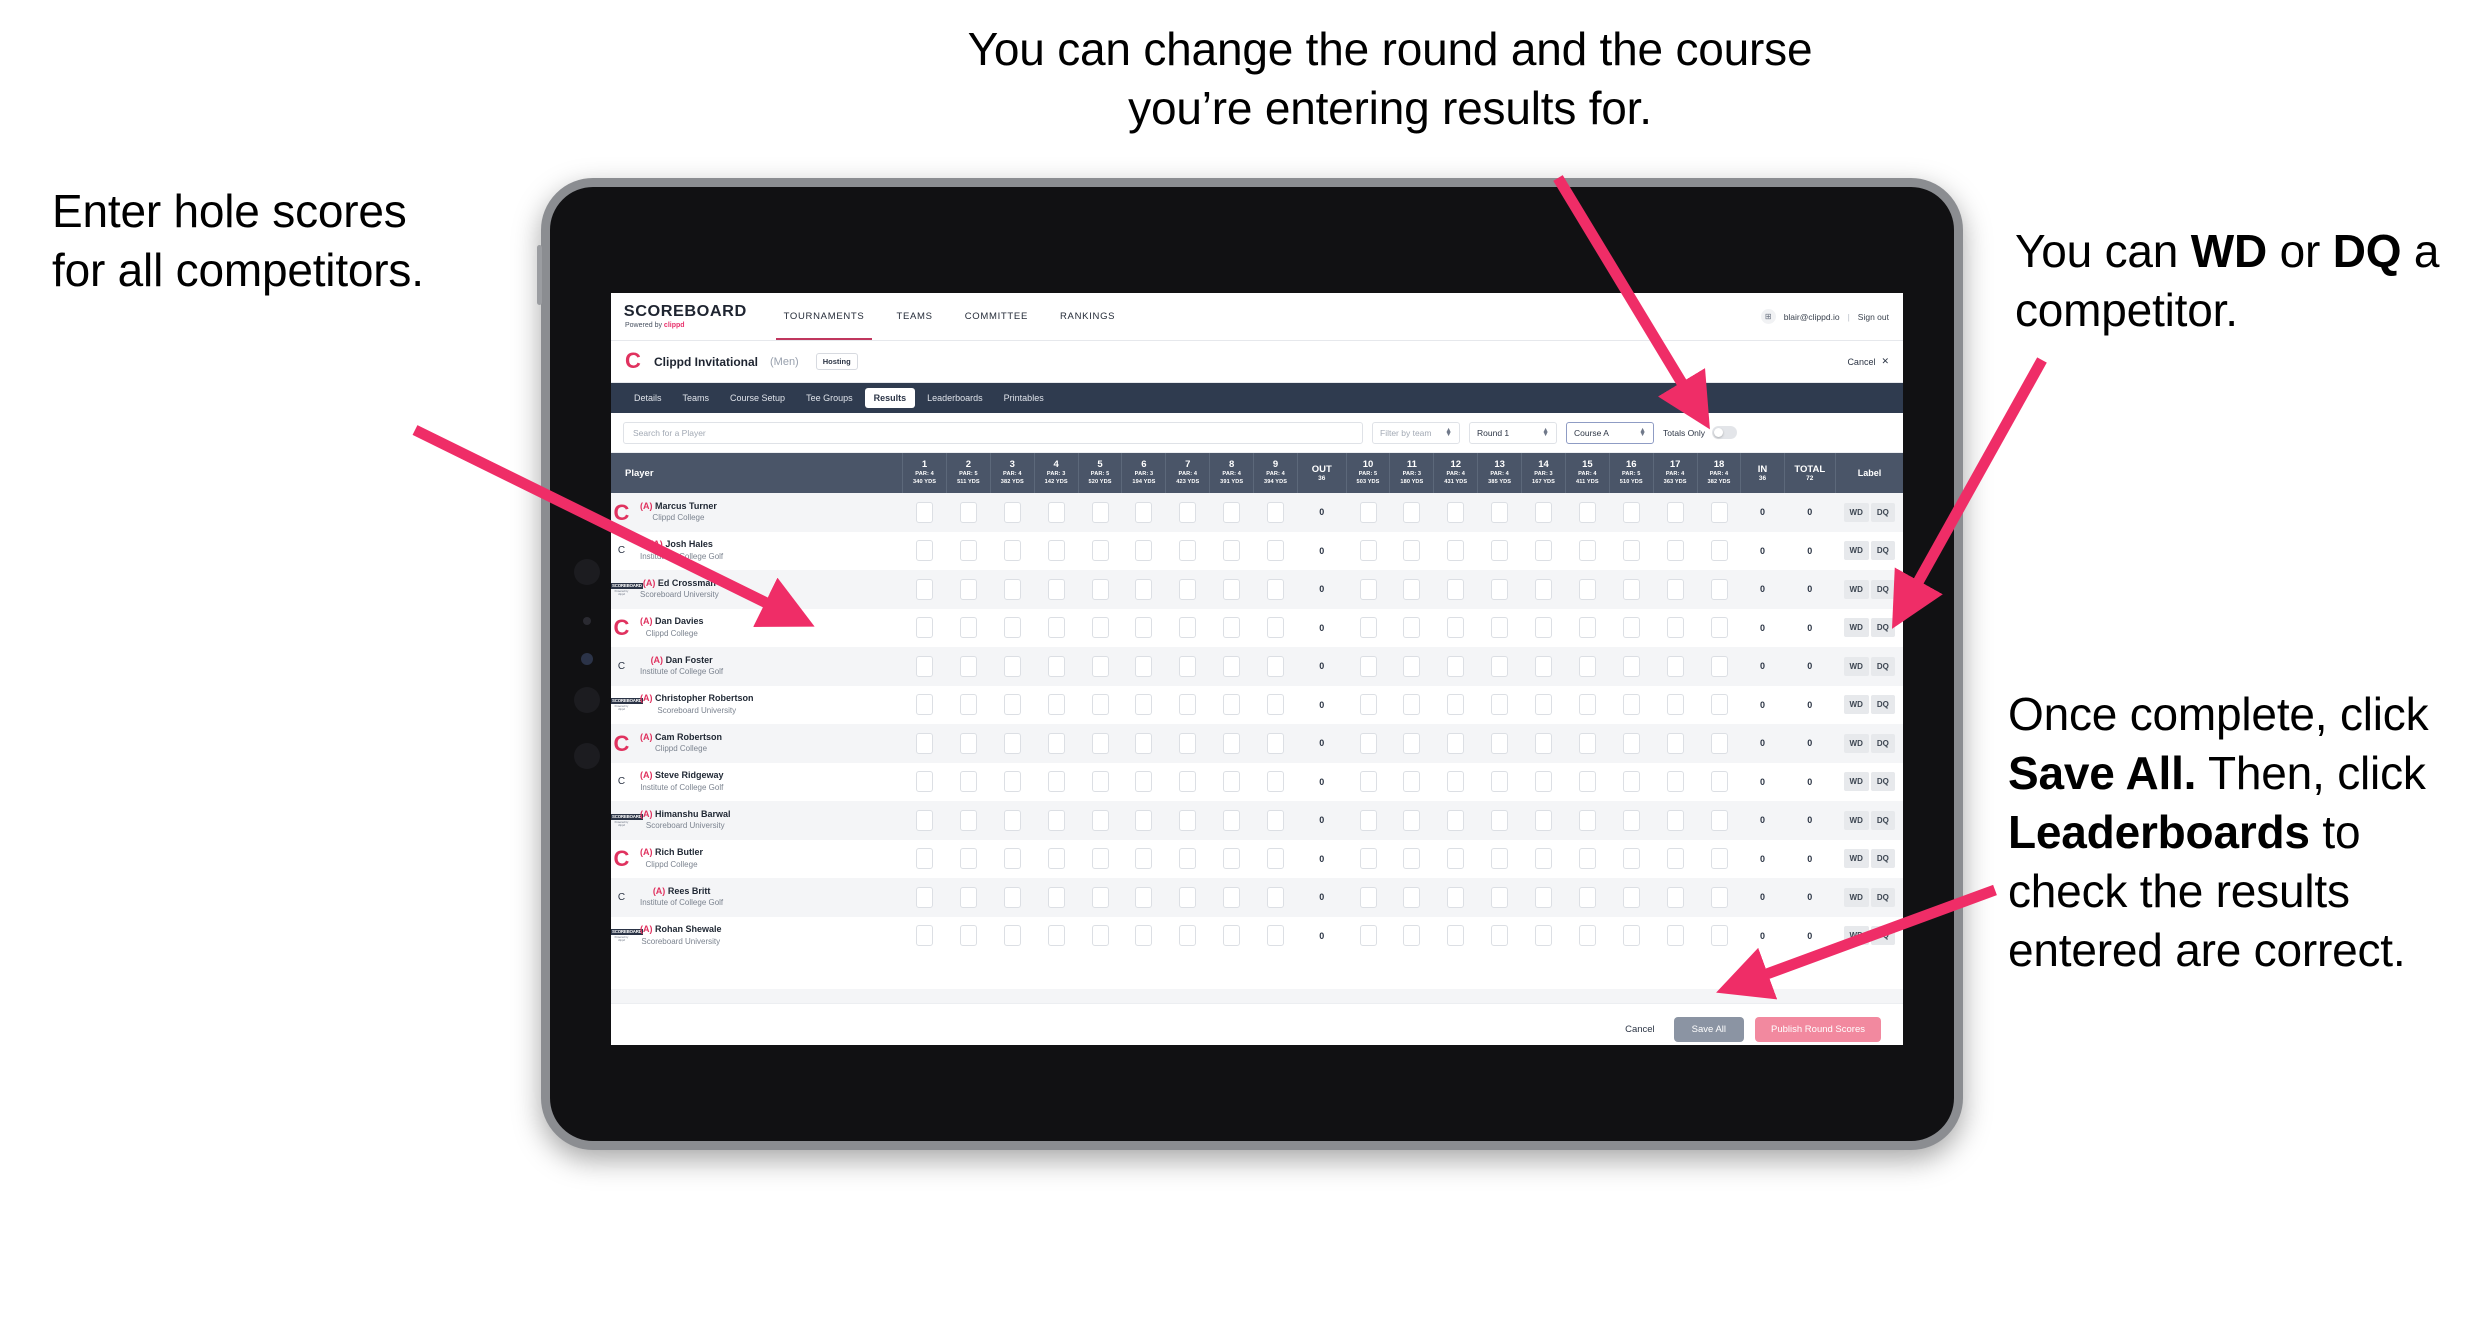  Describe the element at coordinates (1708, 1029) in the screenshot. I see `save-all-button: Save All` at that location.